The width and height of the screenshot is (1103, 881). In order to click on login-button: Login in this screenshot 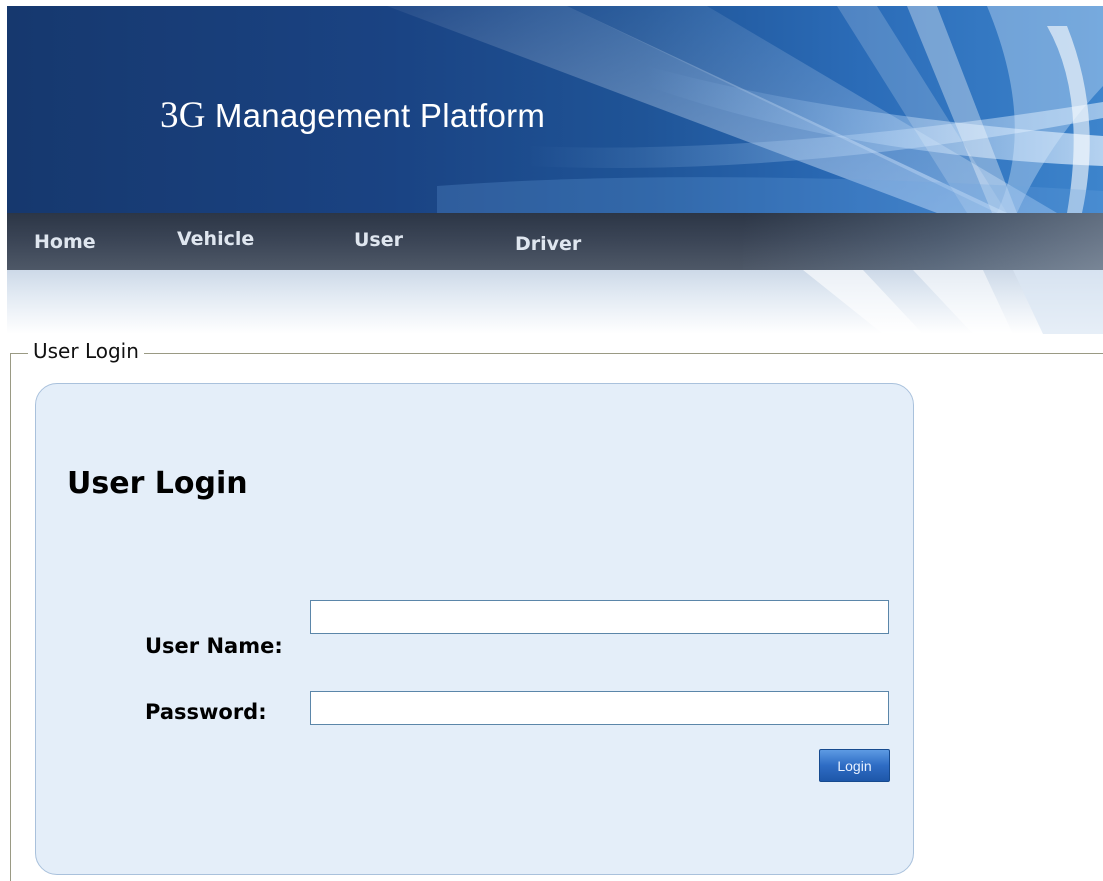, I will do `click(854, 765)`.